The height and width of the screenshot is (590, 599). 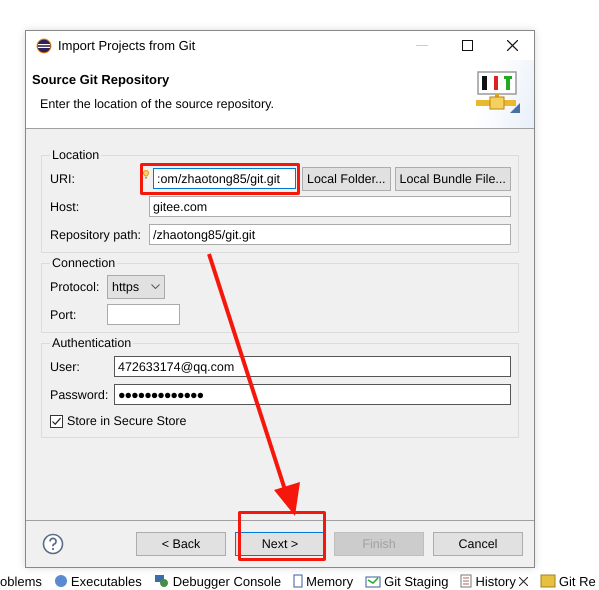 What do you see at coordinates (75, 287) in the screenshot?
I see `field-label: Protocol:` at bounding box center [75, 287].